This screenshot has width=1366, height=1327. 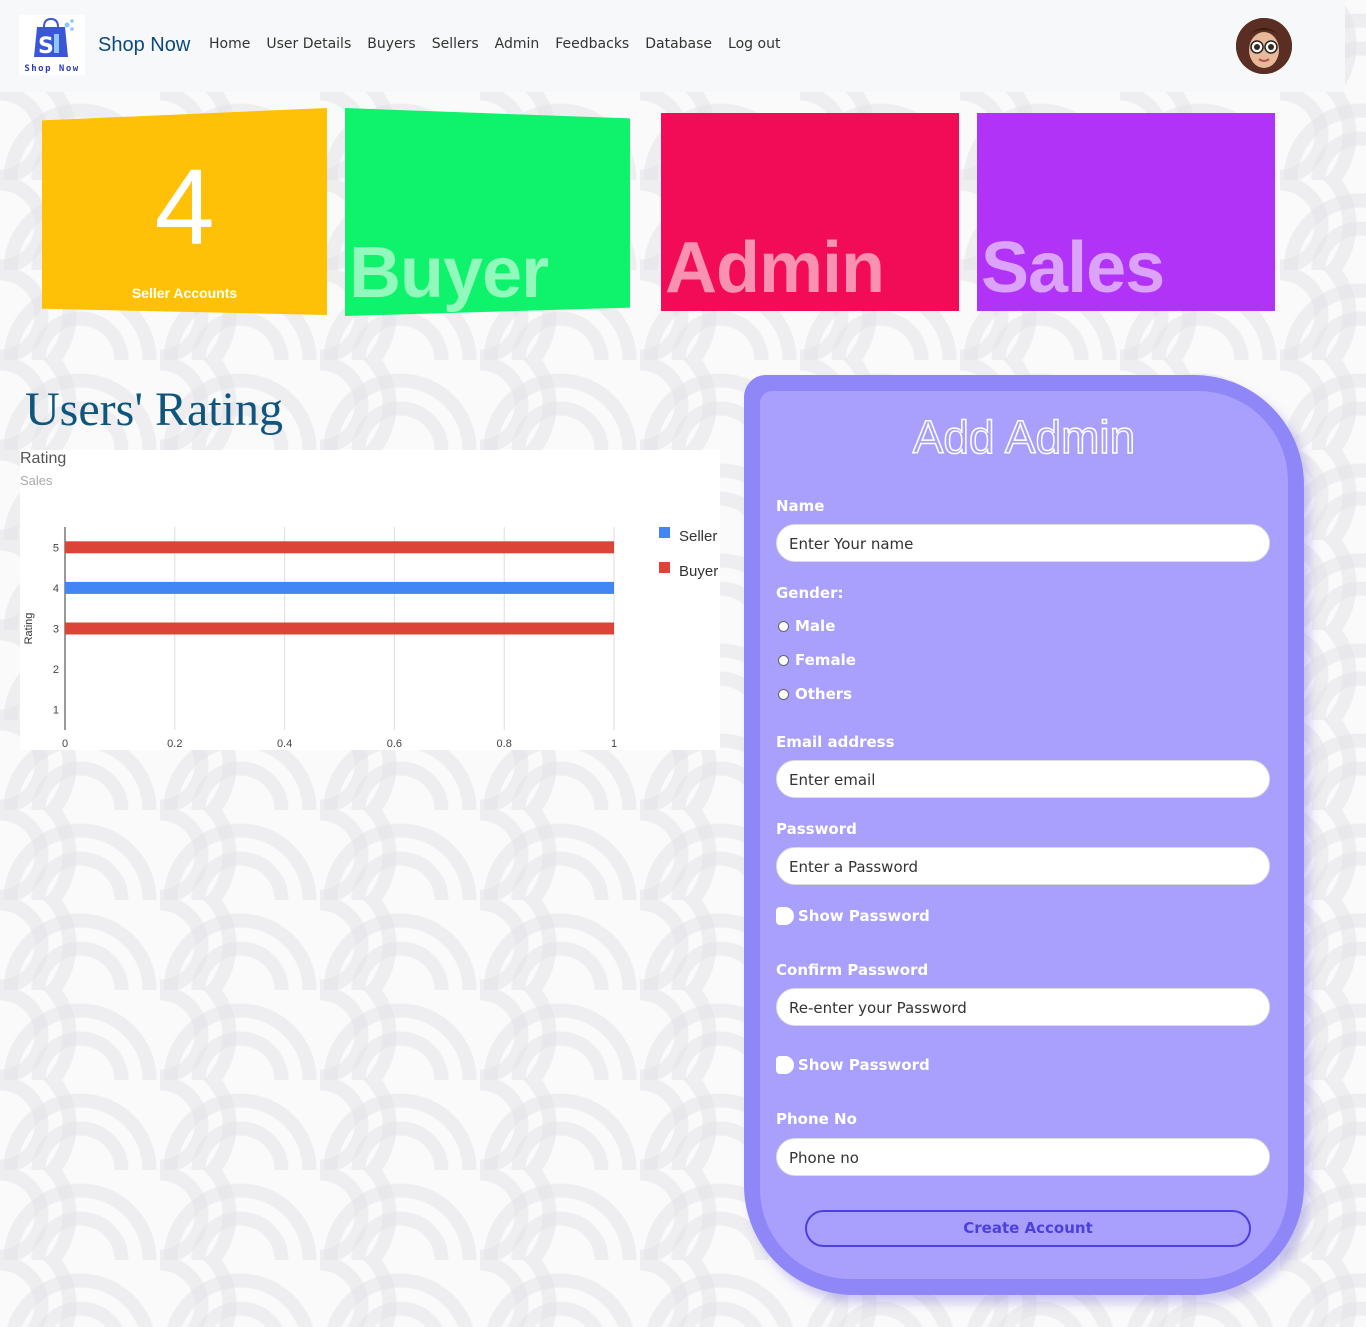 I want to click on nav-buyers: Buyers, so click(x=391, y=44).